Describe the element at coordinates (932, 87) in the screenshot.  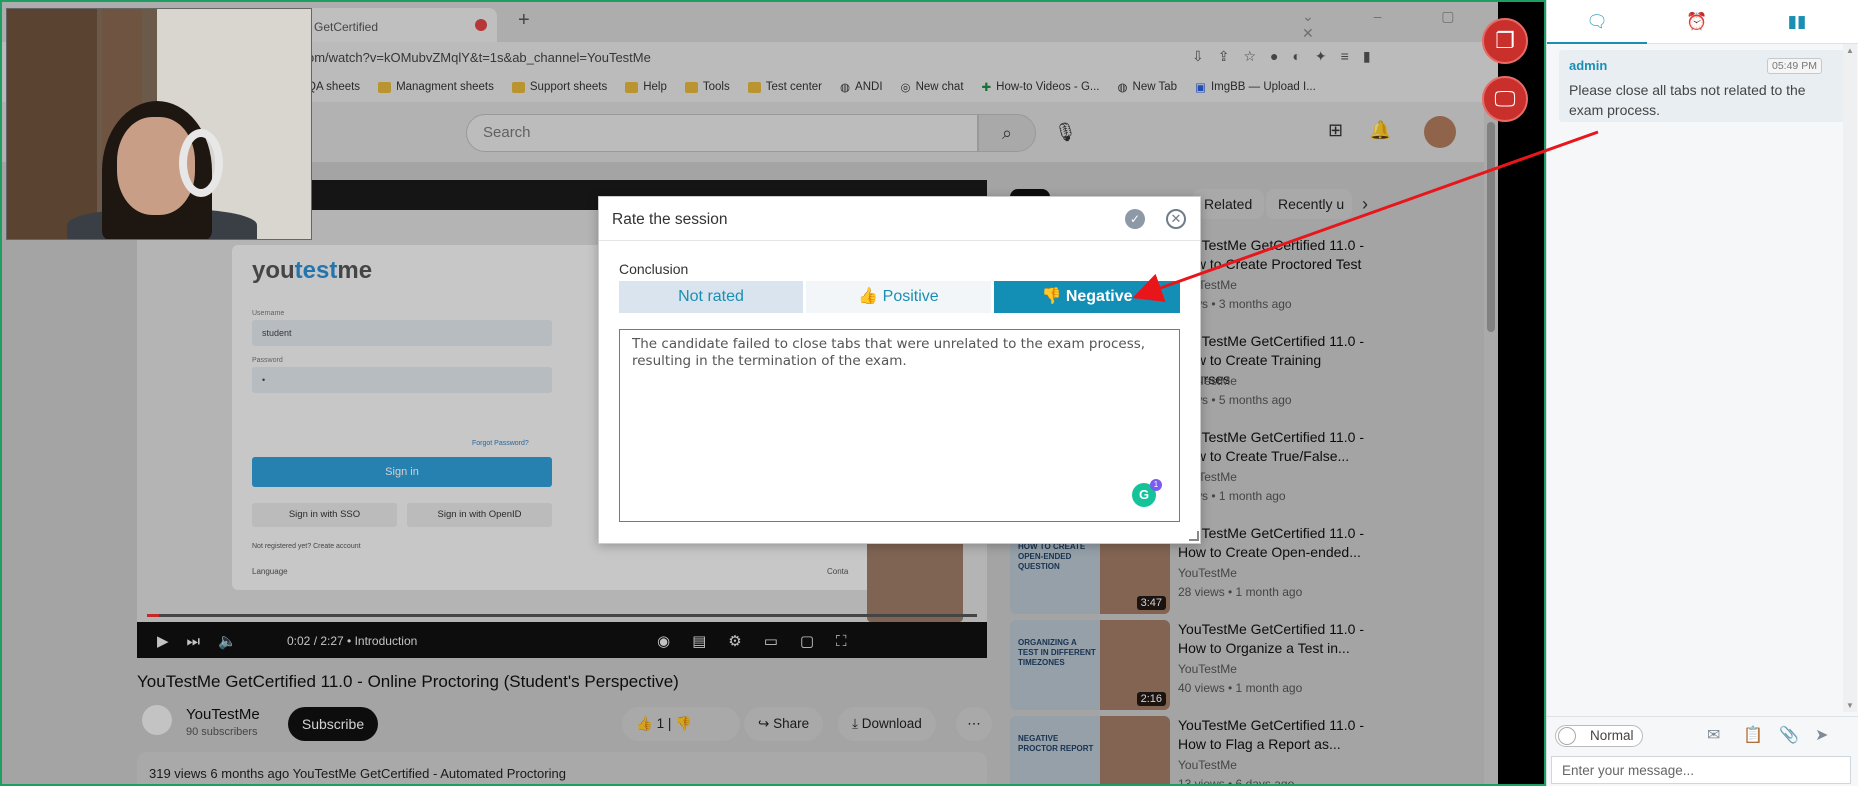
I see `bookmark: ◎ New chat` at that location.